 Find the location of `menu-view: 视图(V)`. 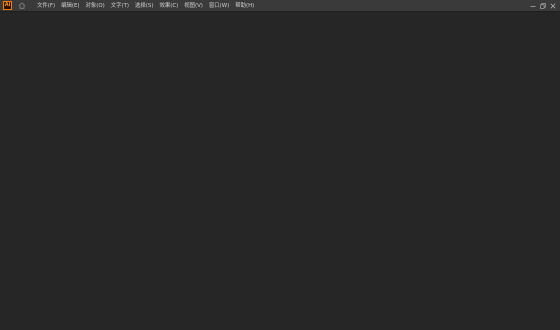

menu-view: 视图(V) is located at coordinates (193, 6).